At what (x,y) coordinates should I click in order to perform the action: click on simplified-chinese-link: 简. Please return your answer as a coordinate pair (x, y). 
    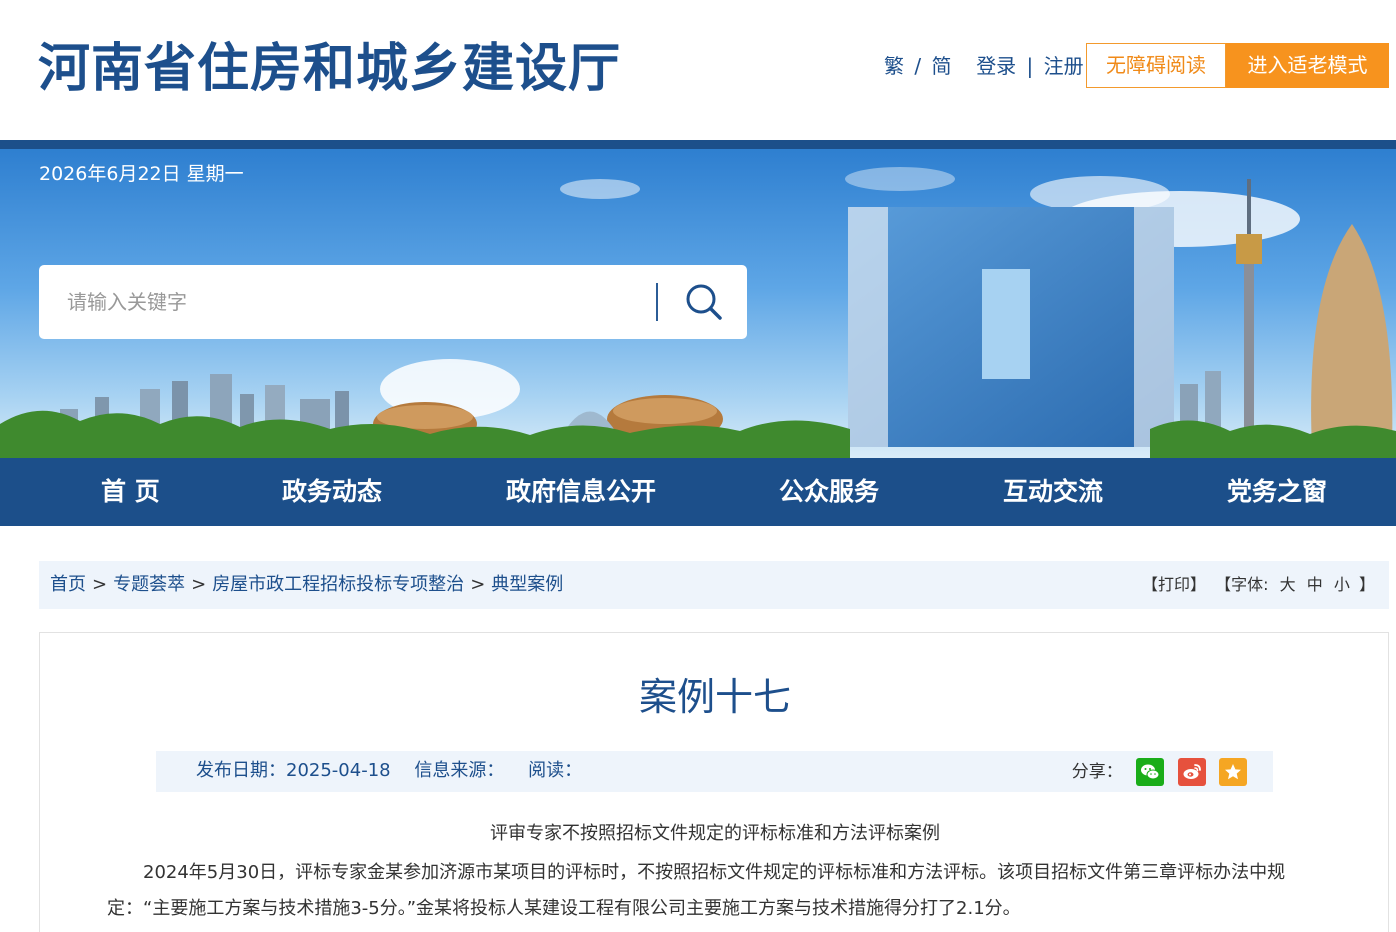
    Looking at the image, I should click on (941, 66).